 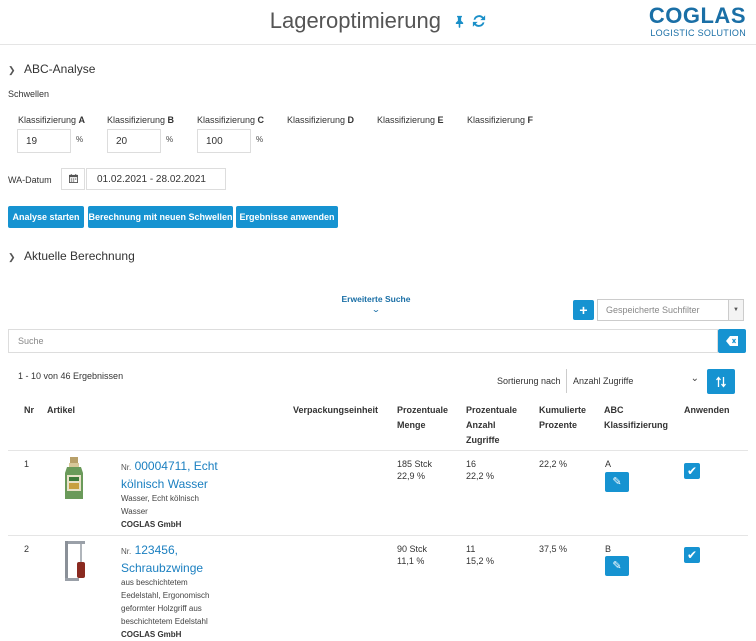 What do you see at coordinates (287, 217) in the screenshot?
I see `apply-results-button: Ergebnisse anwenden` at bounding box center [287, 217].